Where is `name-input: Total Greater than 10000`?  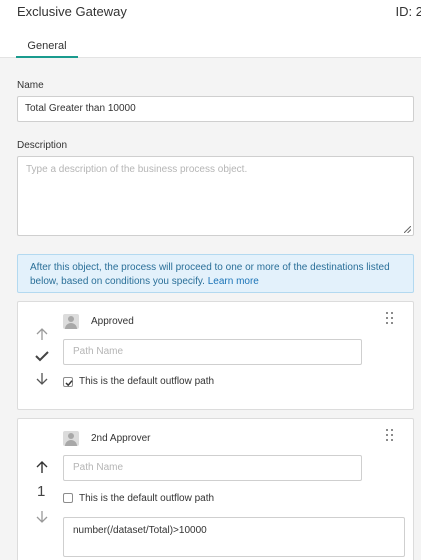 name-input: Total Greater than 10000 is located at coordinates (215, 109).